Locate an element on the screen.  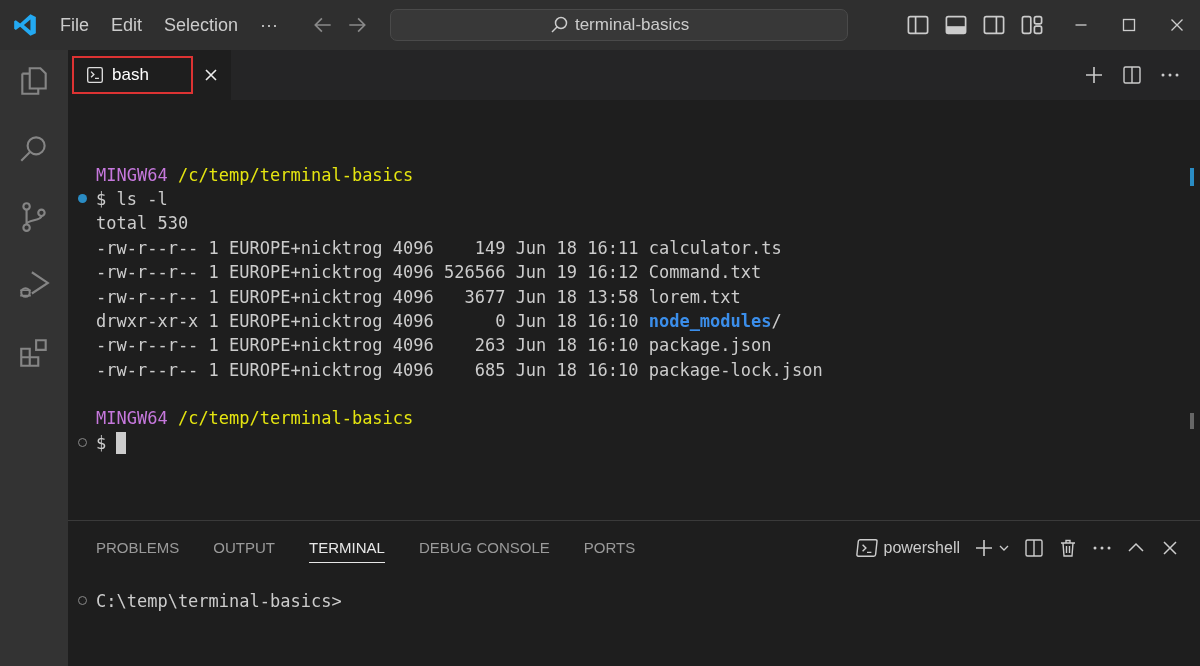
highlight-box: bash is located at coordinates (132, 75).